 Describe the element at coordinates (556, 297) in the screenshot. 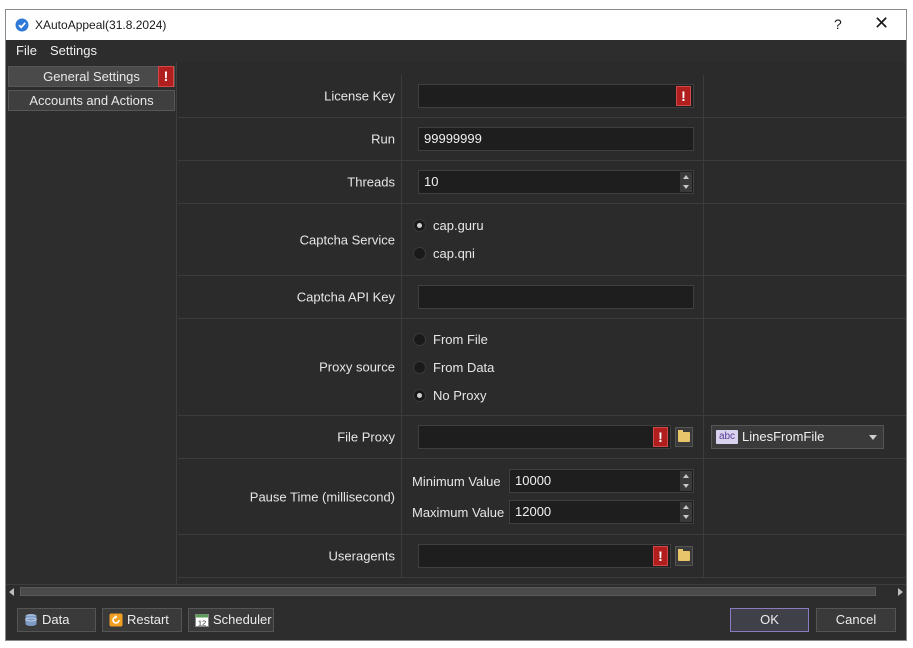

I see `captcha-api-key-input` at that location.